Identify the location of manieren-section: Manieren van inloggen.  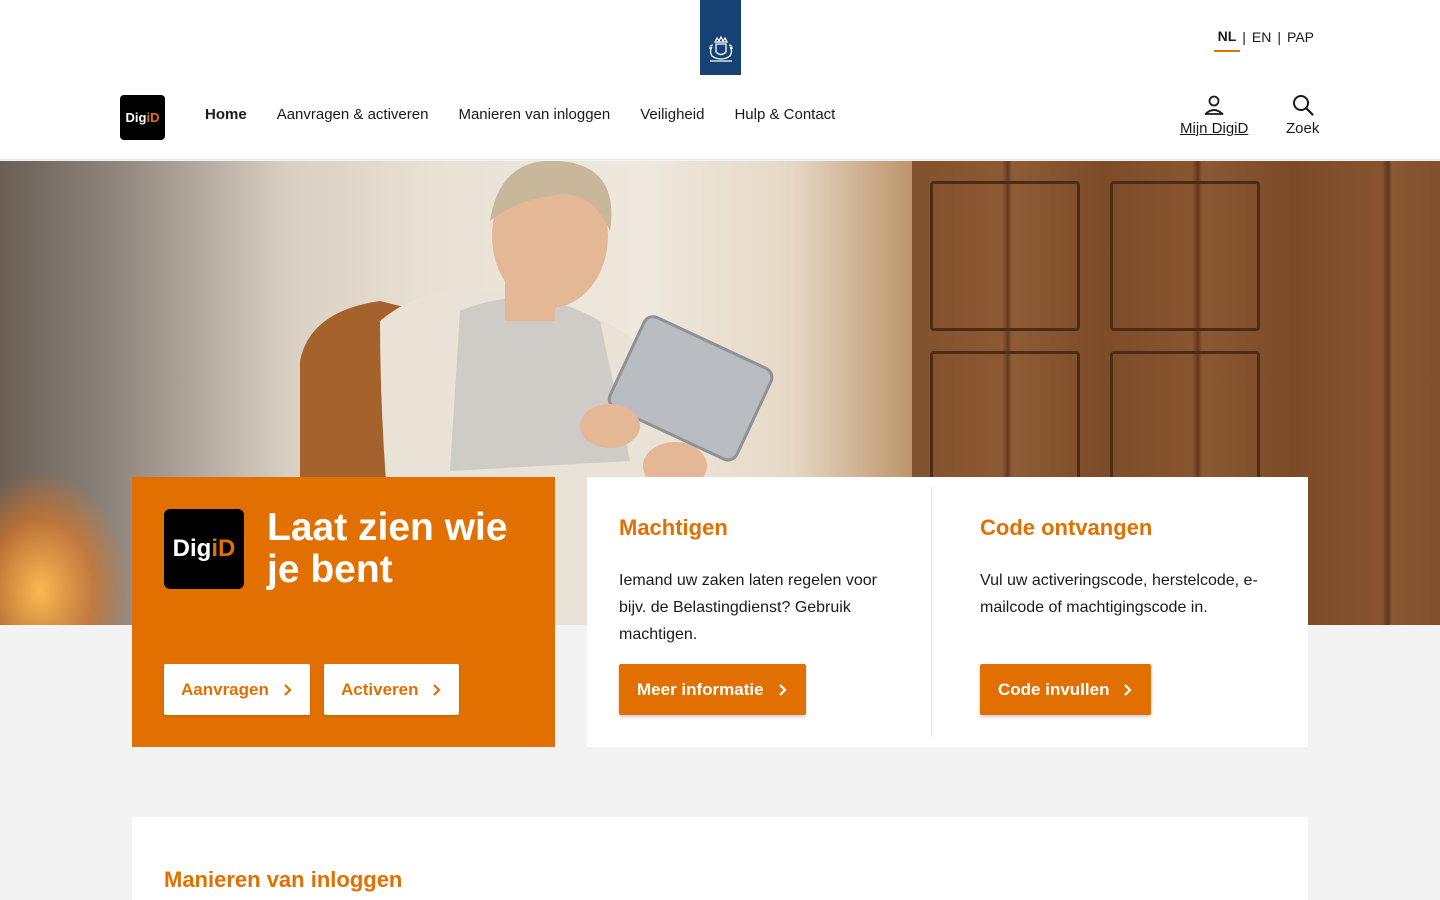
(720, 858).